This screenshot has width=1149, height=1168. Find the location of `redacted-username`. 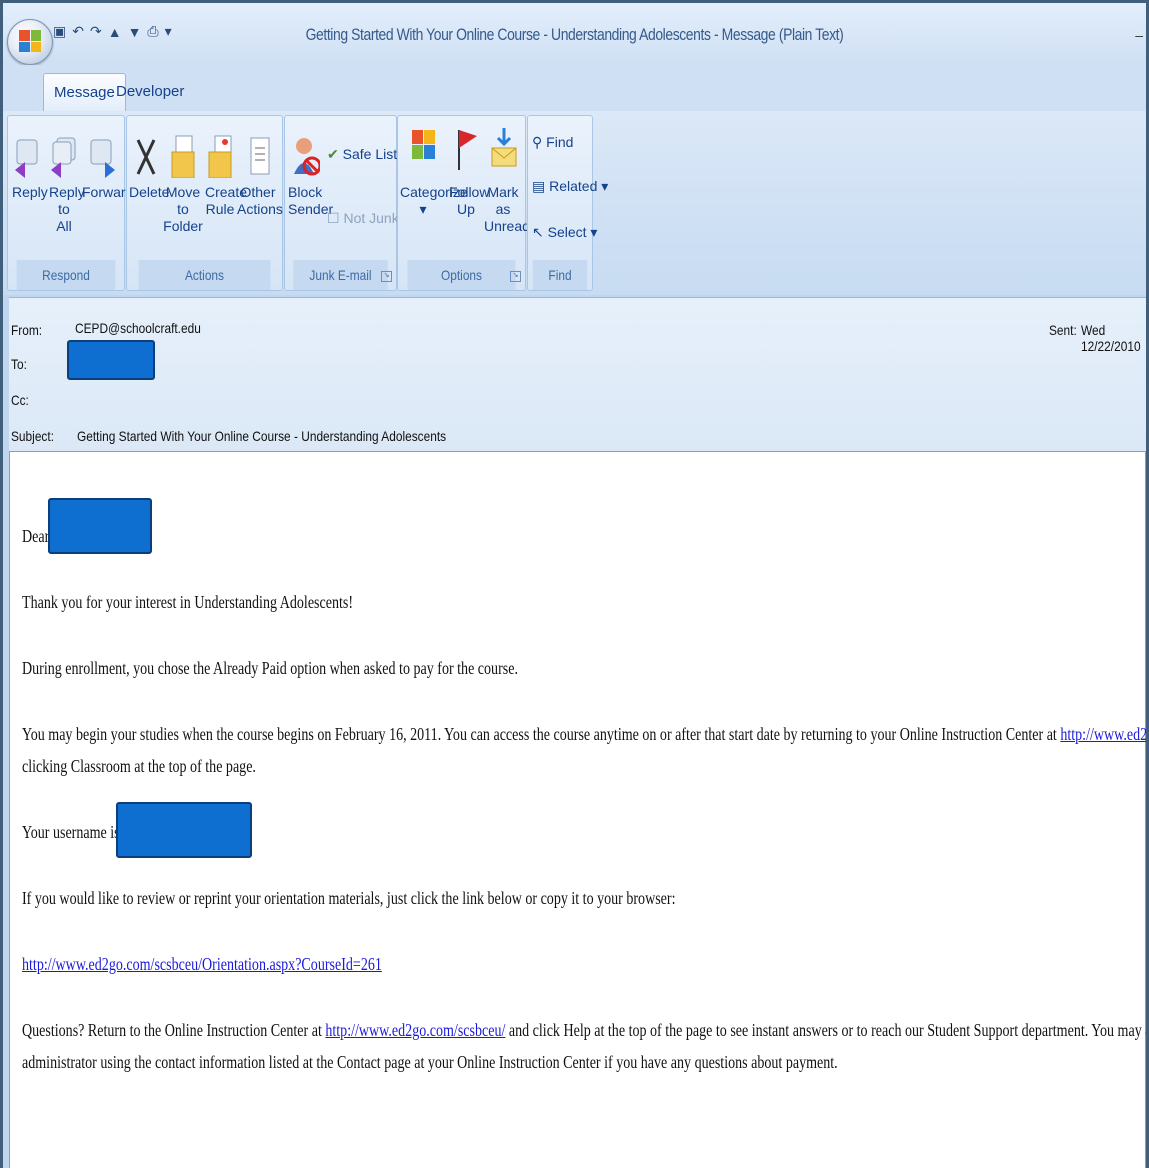

redacted-username is located at coordinates (184, 830).